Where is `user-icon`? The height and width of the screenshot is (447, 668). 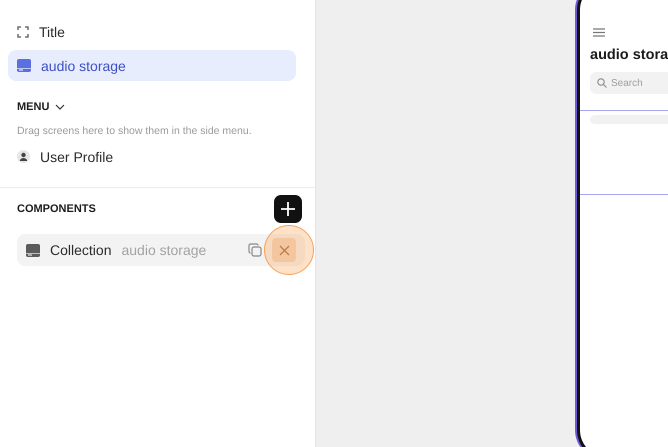 user-icon is located at coordinates (23, 156).